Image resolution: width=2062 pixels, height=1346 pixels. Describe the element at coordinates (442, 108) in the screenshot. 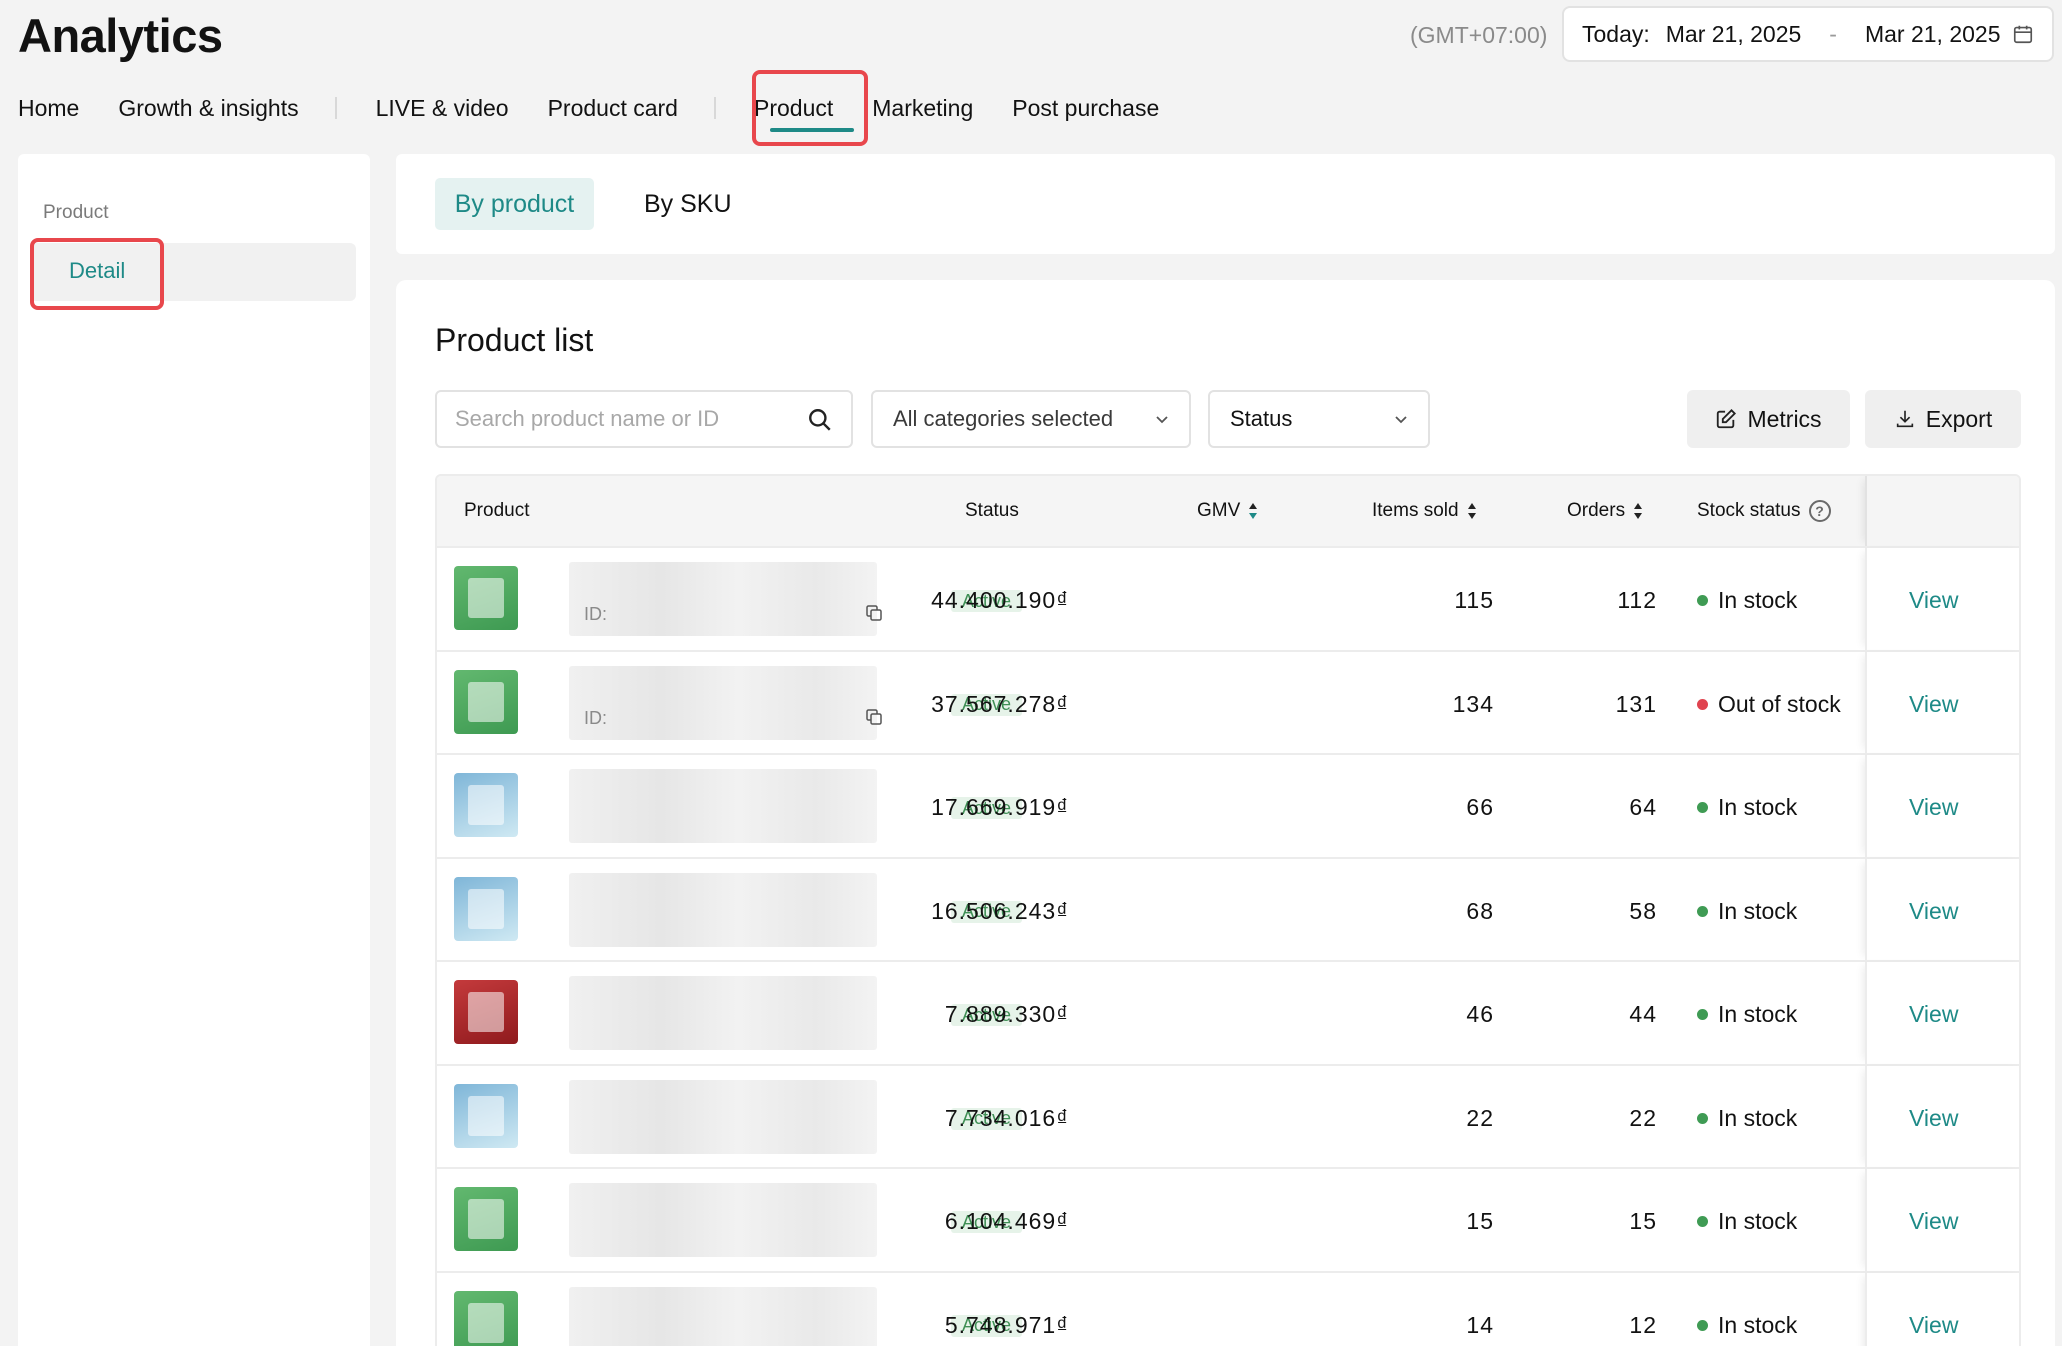

I see `nav-live-video: LIVE & video` at that location.